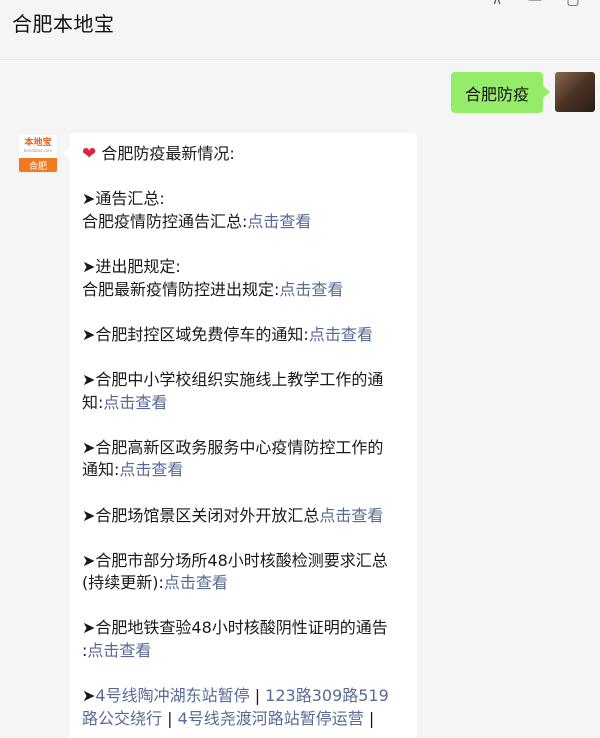  I want to click on item-8-line-1: ➤合肥地铁查验48小时核酸阴性证明的通告, so click(235, 628).